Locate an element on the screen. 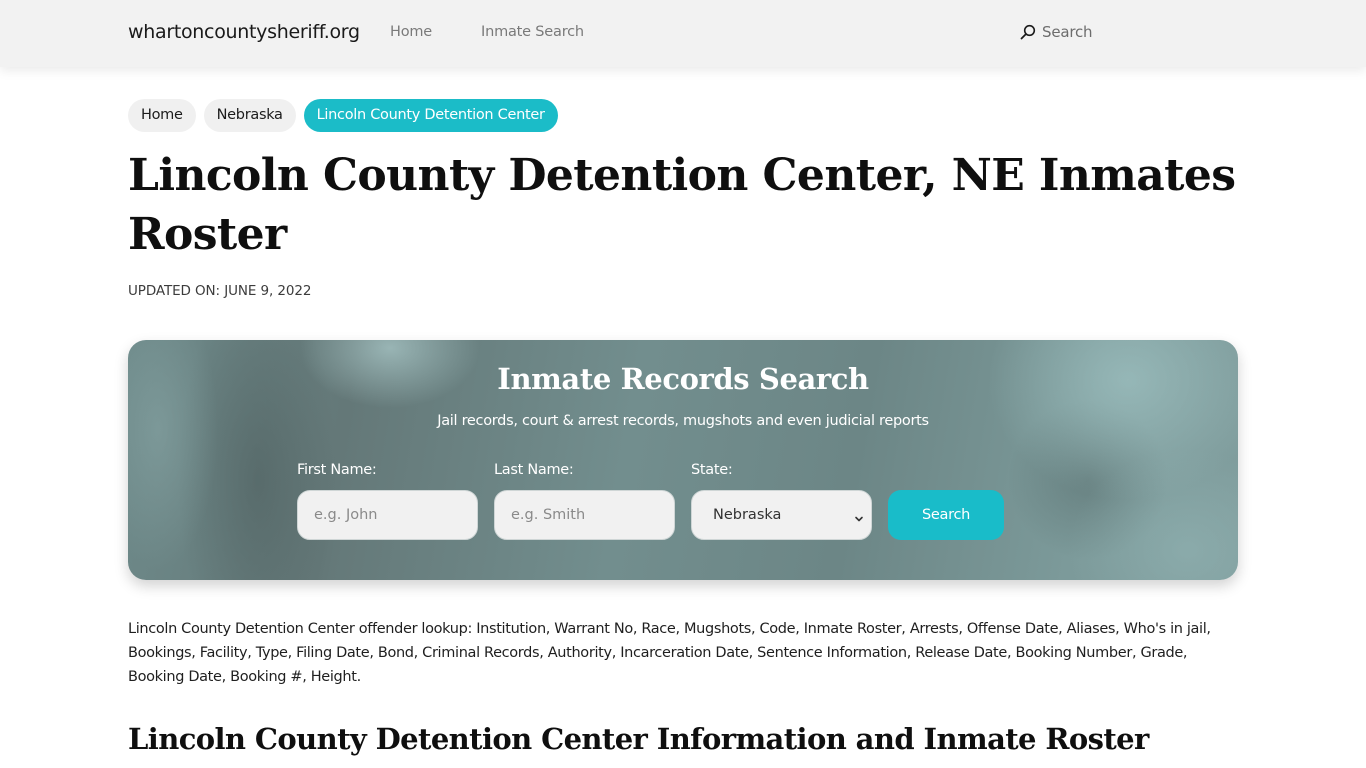 The width and height of the screenshot is (1366, 768). updated-date: UPDATED ON: JUNE 9, 2022 is located at coordinates (220, 291).